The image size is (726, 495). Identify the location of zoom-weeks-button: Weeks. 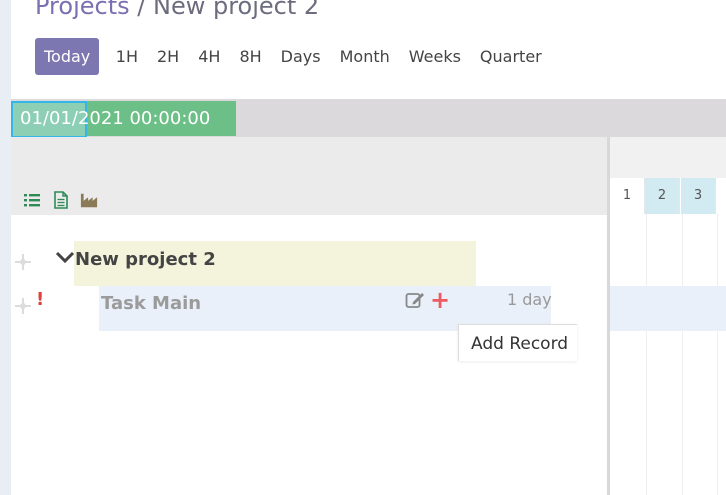
(434, 56).